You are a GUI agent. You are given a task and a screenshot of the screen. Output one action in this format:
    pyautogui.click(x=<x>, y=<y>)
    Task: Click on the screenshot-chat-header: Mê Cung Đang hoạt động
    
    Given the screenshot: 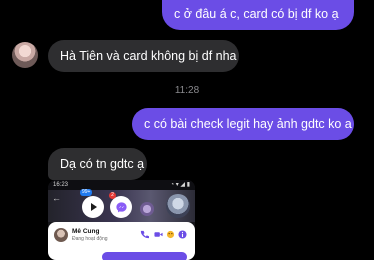 What is the action you would take?
    pyautogui.click(x=121, y=241)
    